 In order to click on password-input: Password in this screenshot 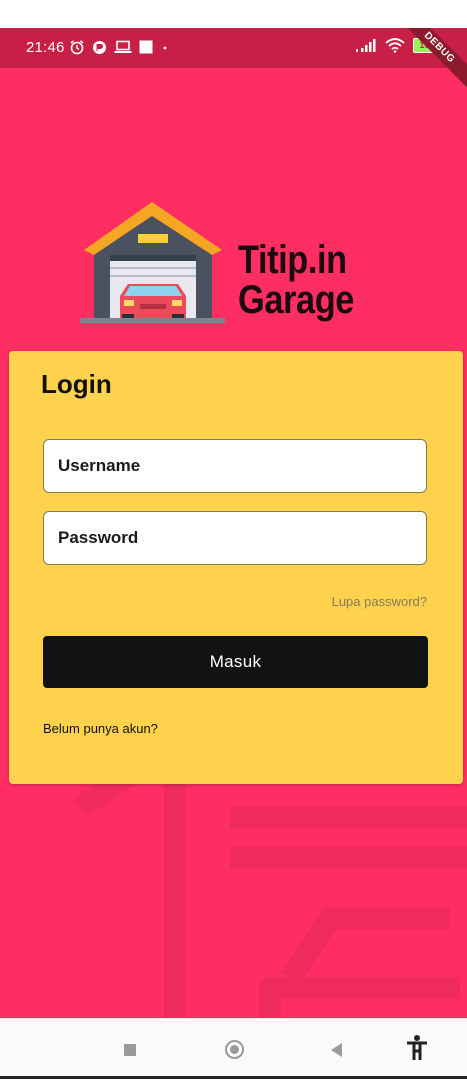, I will do `click(235, 538)`.